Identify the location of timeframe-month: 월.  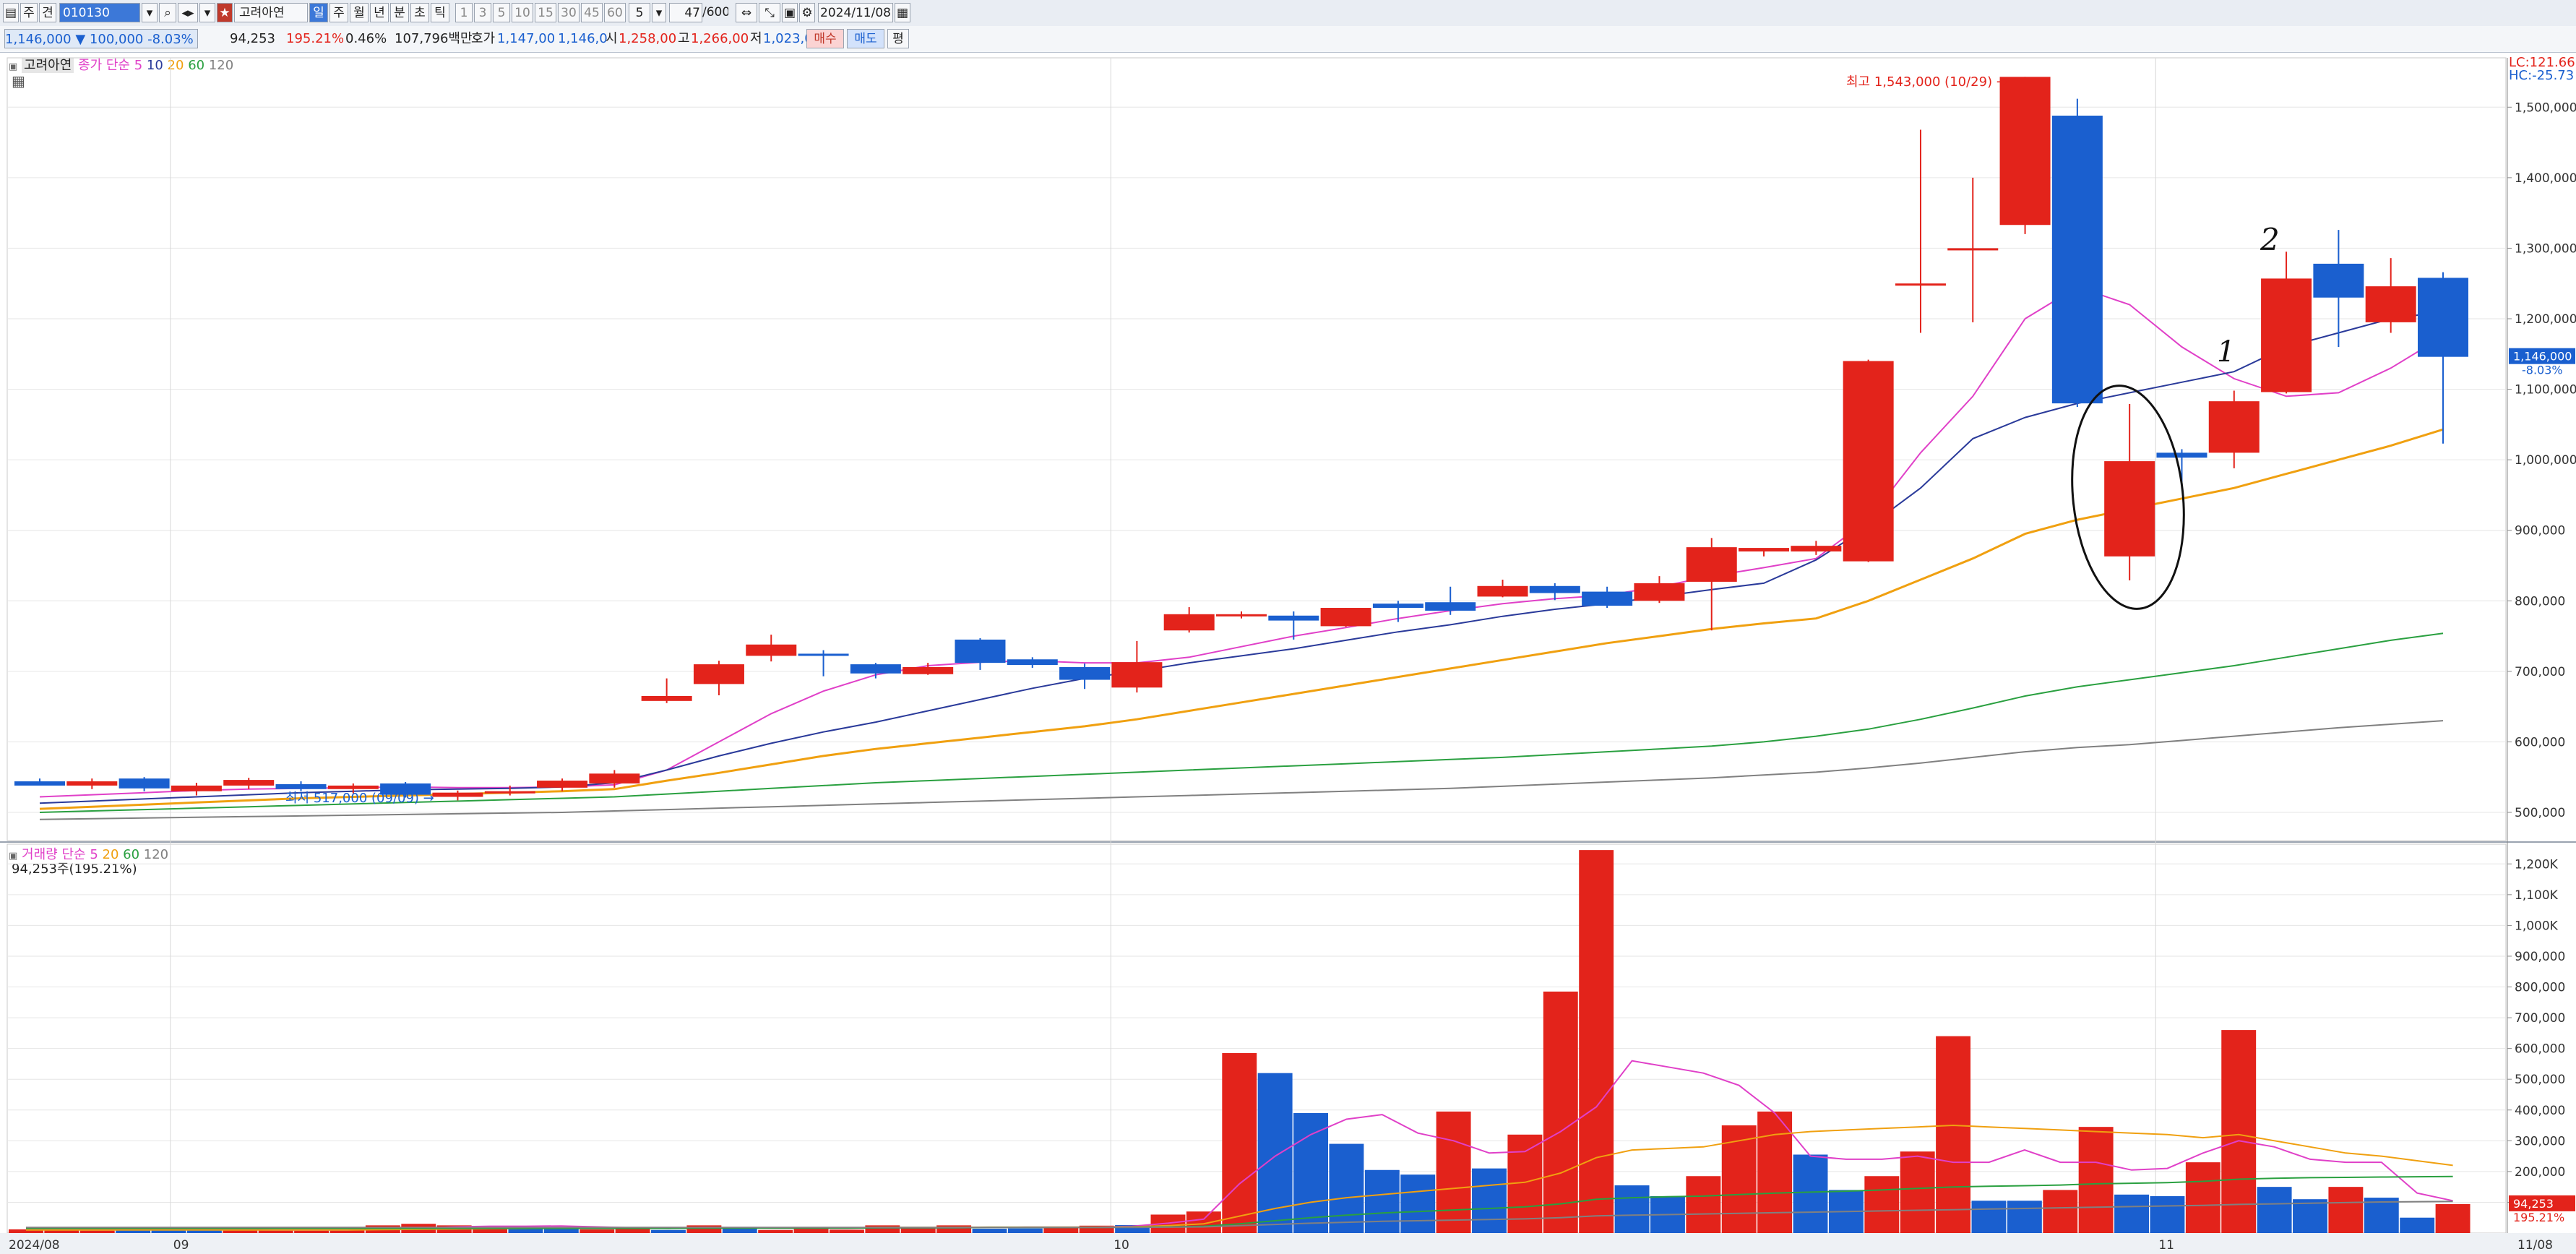
(359, 13).